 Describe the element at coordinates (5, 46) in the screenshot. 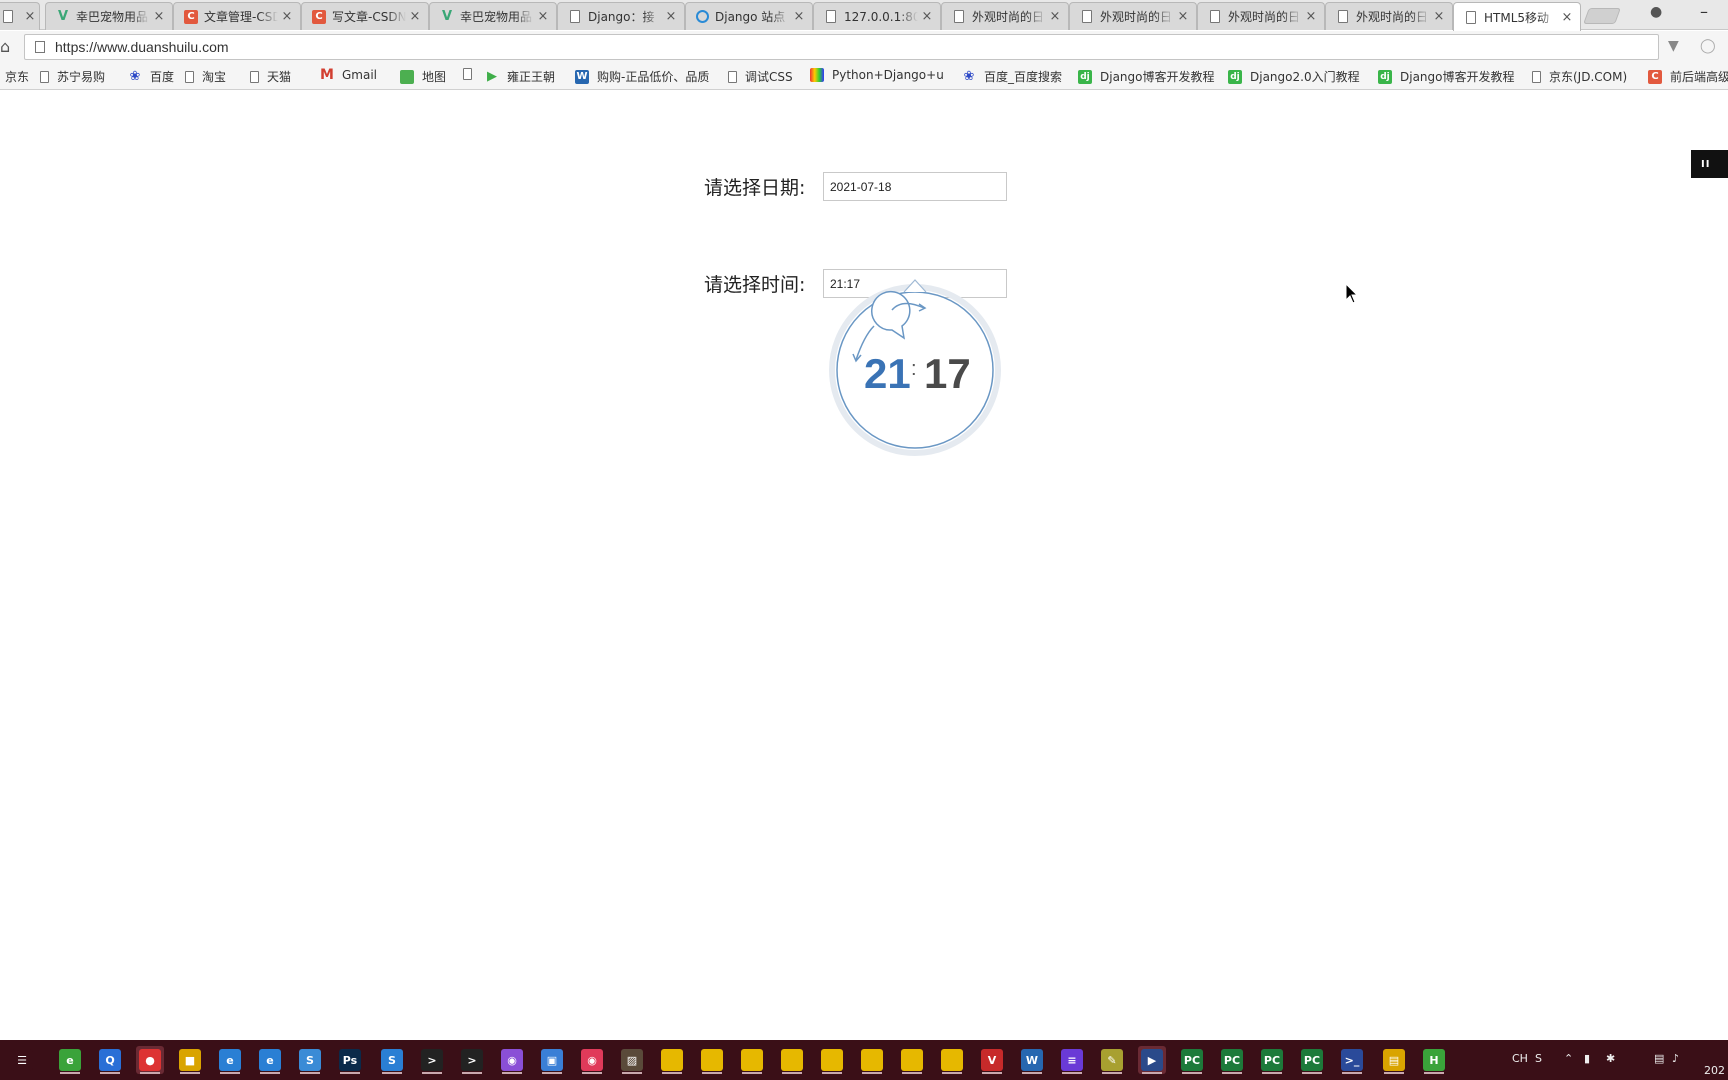

I see `home-icon: ⌂` at that location.